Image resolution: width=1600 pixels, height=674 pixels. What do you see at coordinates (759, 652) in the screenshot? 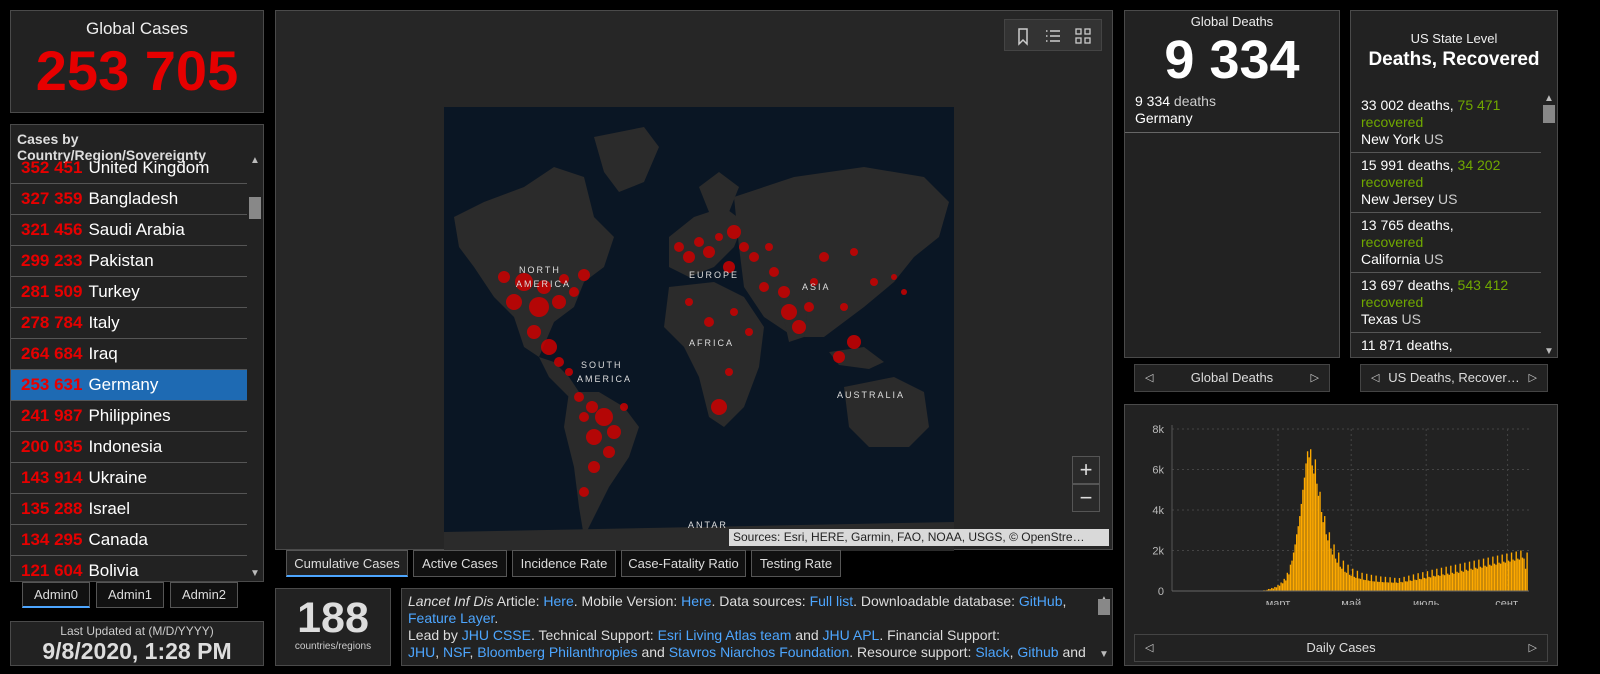
I see `niarchos-link: Stavros Niarchos Foundation` at bounding box center [759, 652].